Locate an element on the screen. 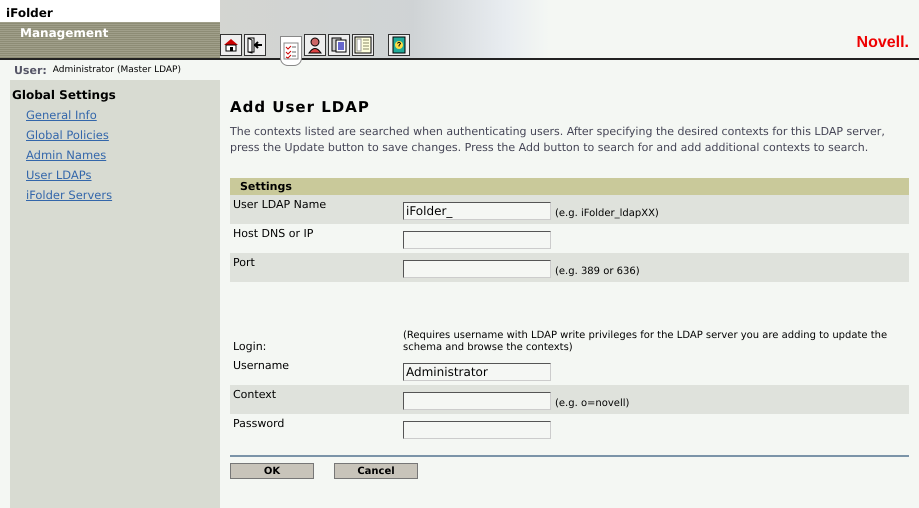 Image resolution: width=919 pixels, height=508 pixels. user-icon is located at coordinates (315, 45).